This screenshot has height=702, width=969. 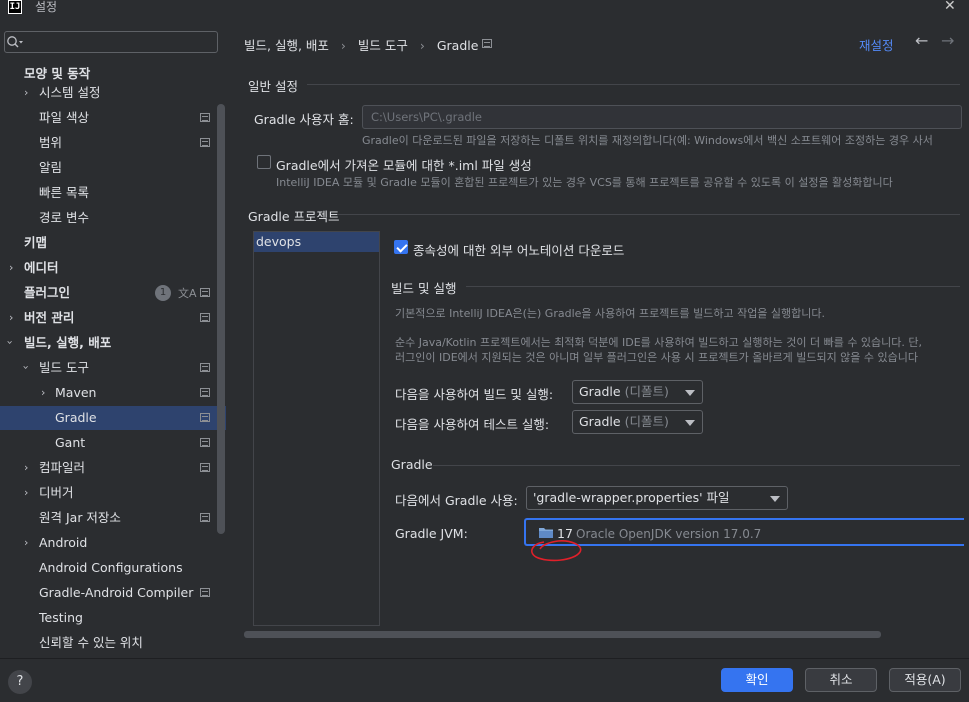 I want to click on run-tests-using-default: (디폴트), so click(x=646, y=421).